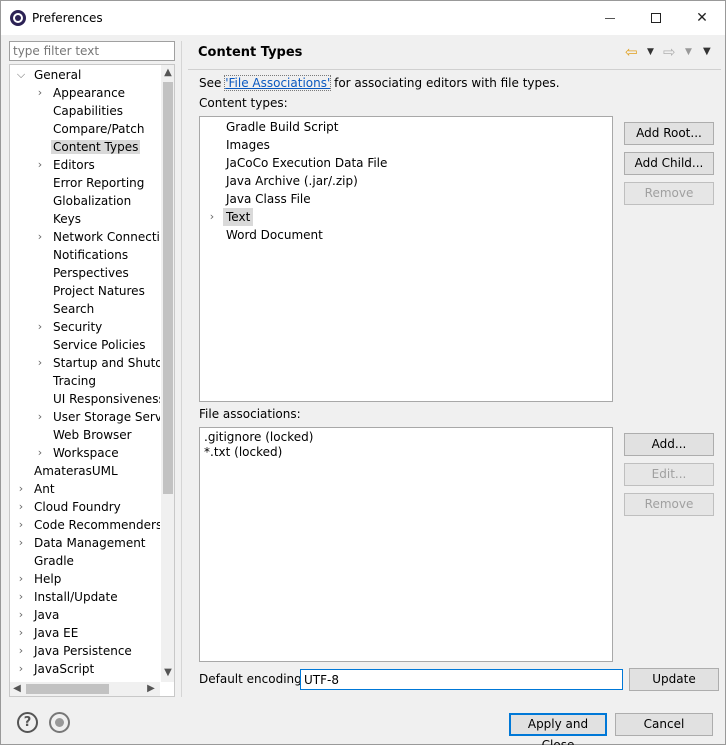  What do you see at coordinates (669, 193) in the screenshot?
I see `remove-content-type-button: Remove` at bounding box center [669, 193].